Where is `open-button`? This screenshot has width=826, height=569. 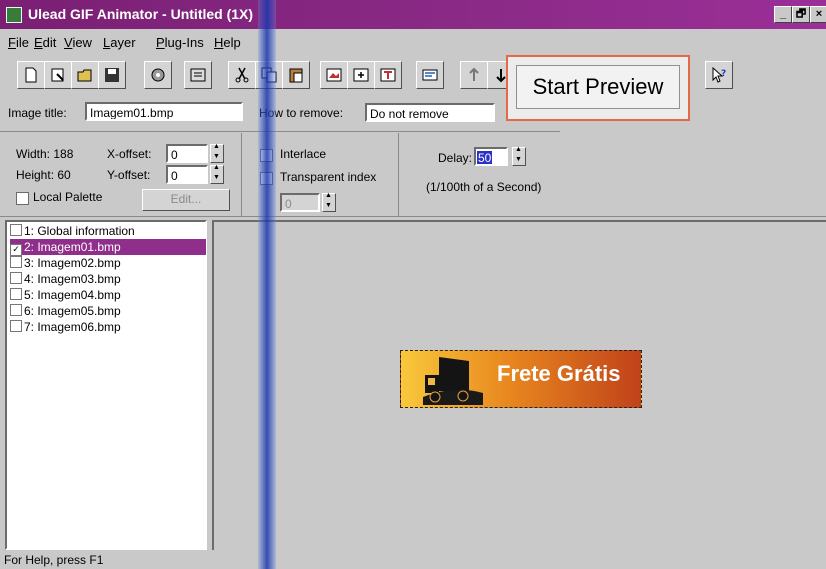 open-button is located at coordinates (85, 75).